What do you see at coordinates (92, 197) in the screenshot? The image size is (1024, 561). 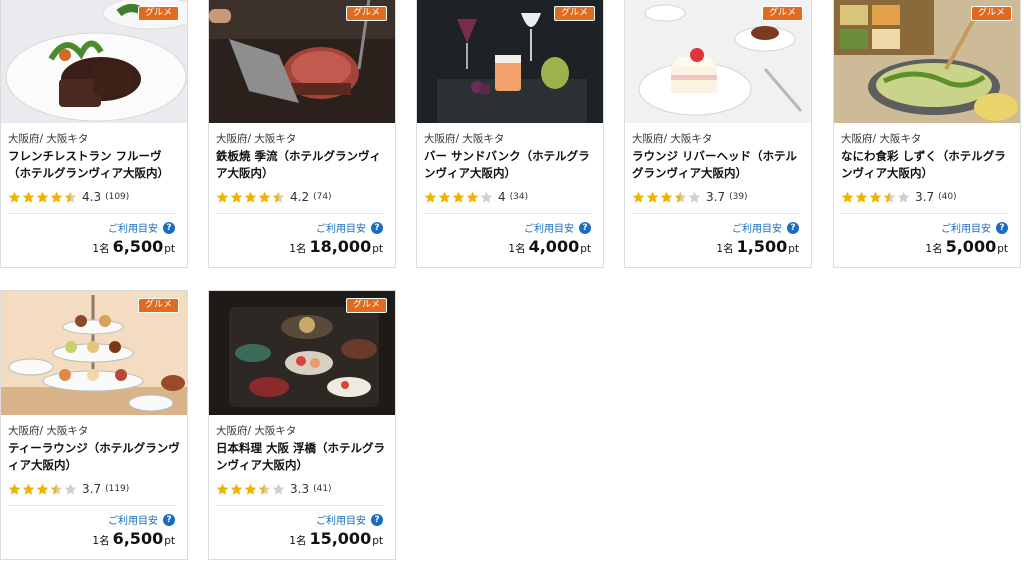 I see `rating-score: 4.3` at bounding box center [92, 197].